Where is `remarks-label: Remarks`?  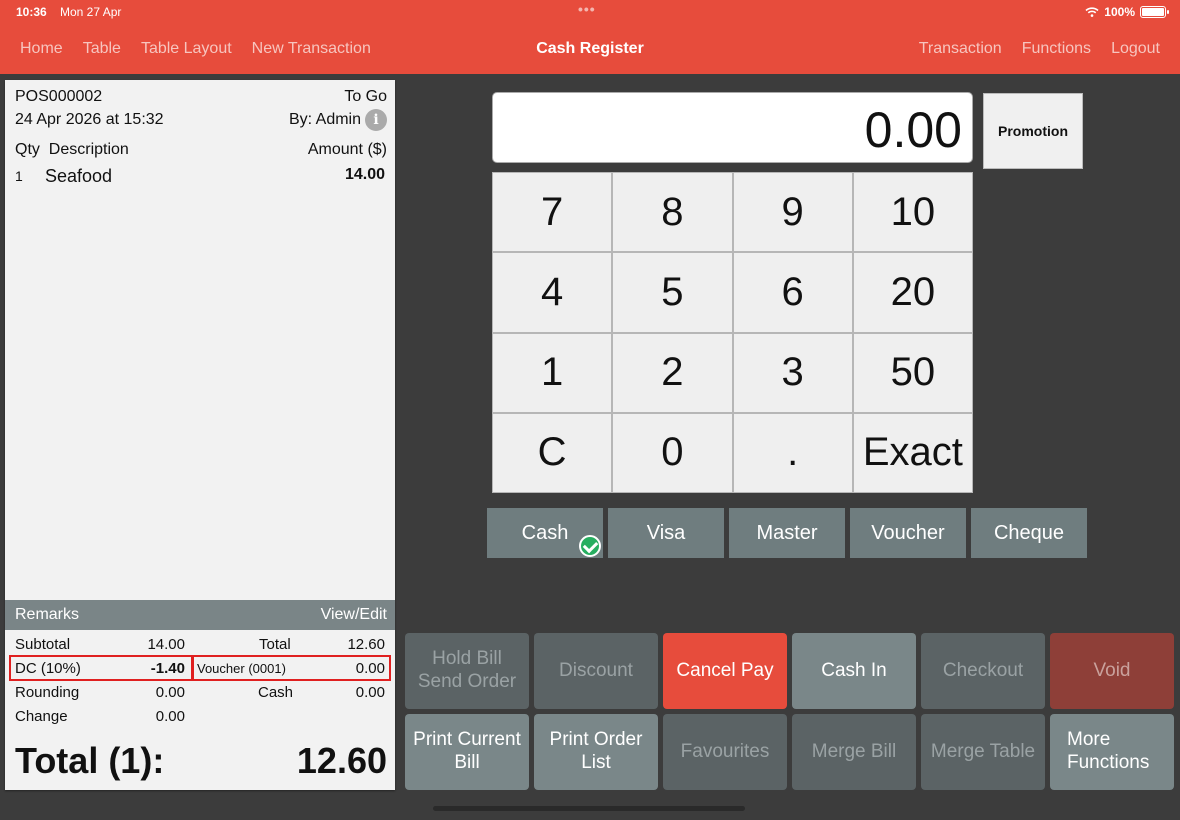 remarks-label: Remarks is located at coordinates (47, 614).